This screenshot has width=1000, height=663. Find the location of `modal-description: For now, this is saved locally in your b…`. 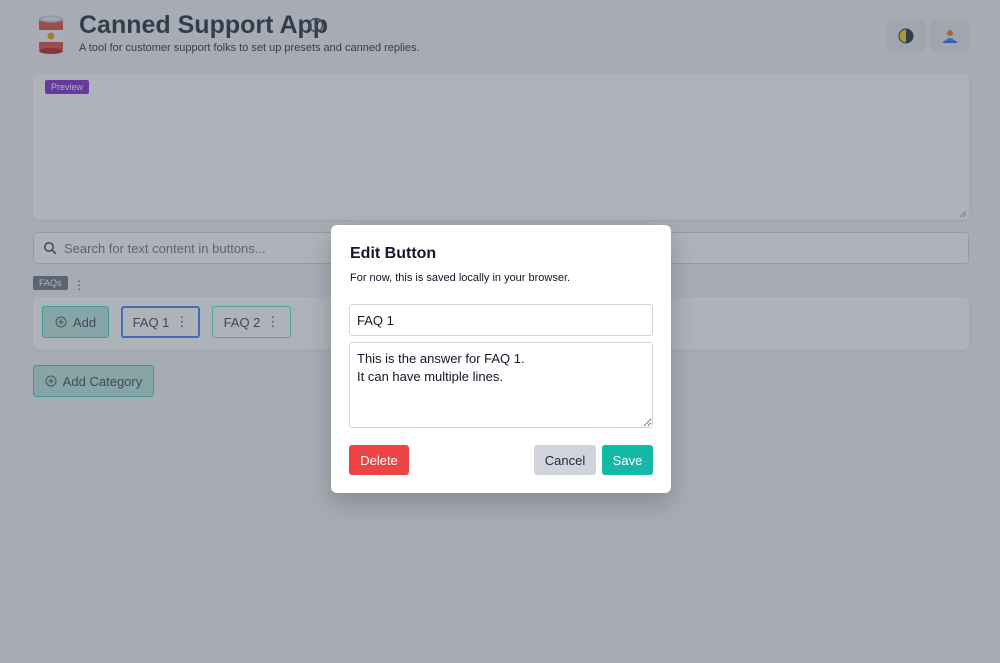

modal-description: For now, this is saved locally in your b… is located at coordinates (460, 278).